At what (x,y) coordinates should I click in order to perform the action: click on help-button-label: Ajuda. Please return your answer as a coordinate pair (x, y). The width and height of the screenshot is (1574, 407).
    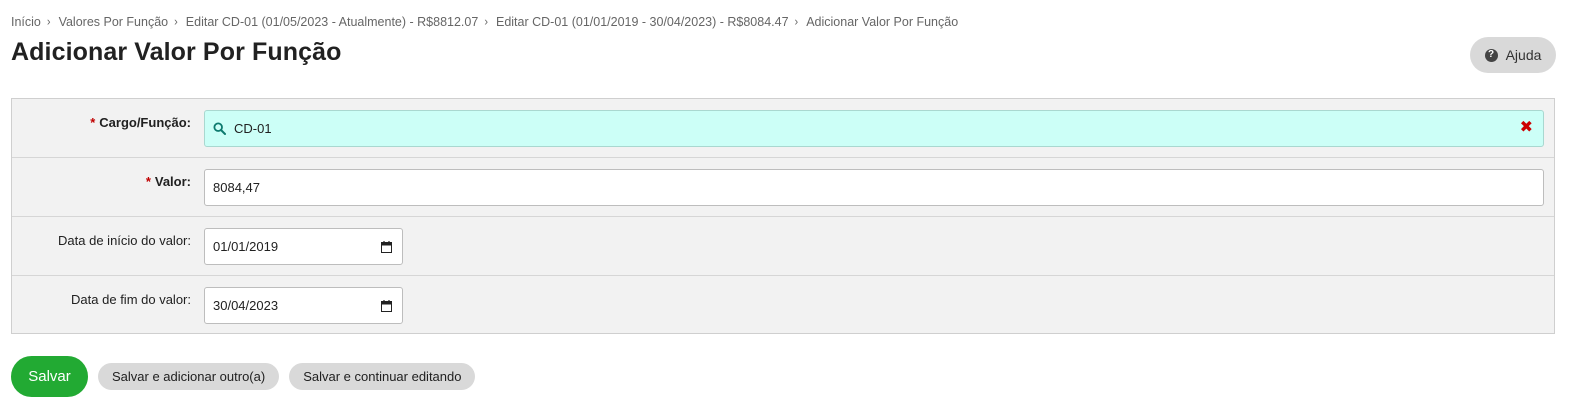
    Looking at the image, I should click on (1523, 55).